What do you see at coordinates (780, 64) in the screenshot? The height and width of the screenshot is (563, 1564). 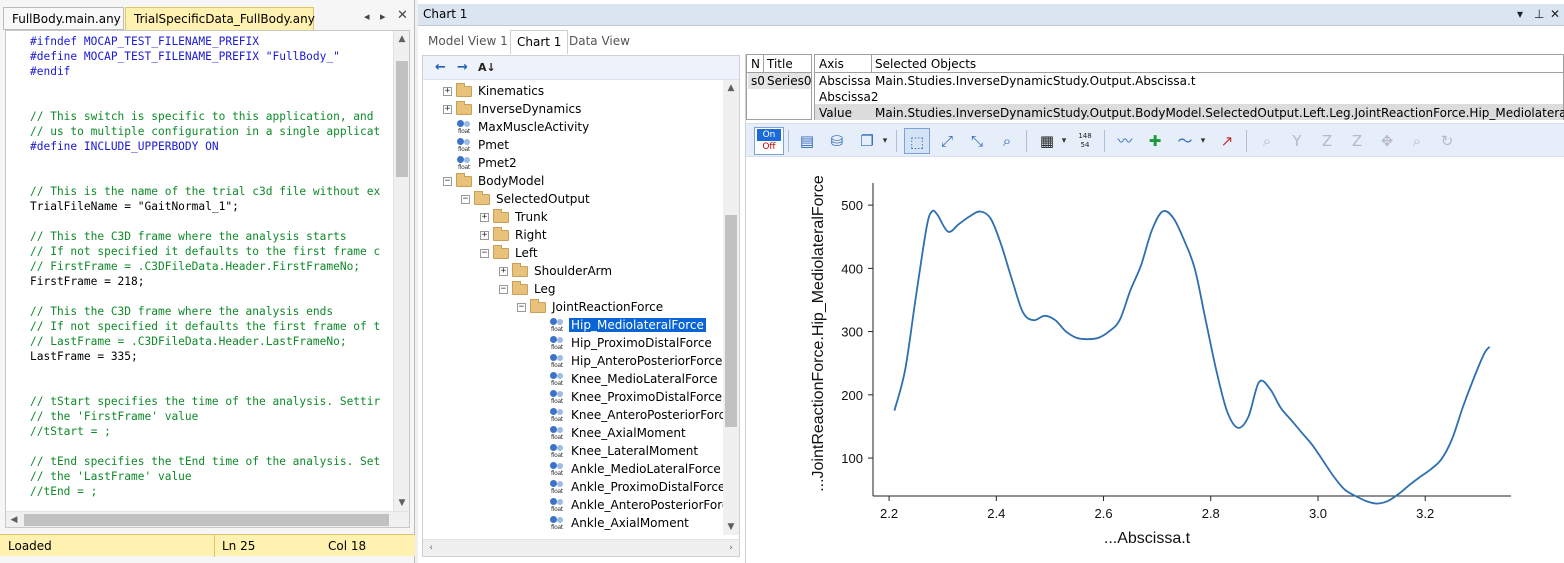 I see `series-header-title: Title` at bounding box center [780, 64].